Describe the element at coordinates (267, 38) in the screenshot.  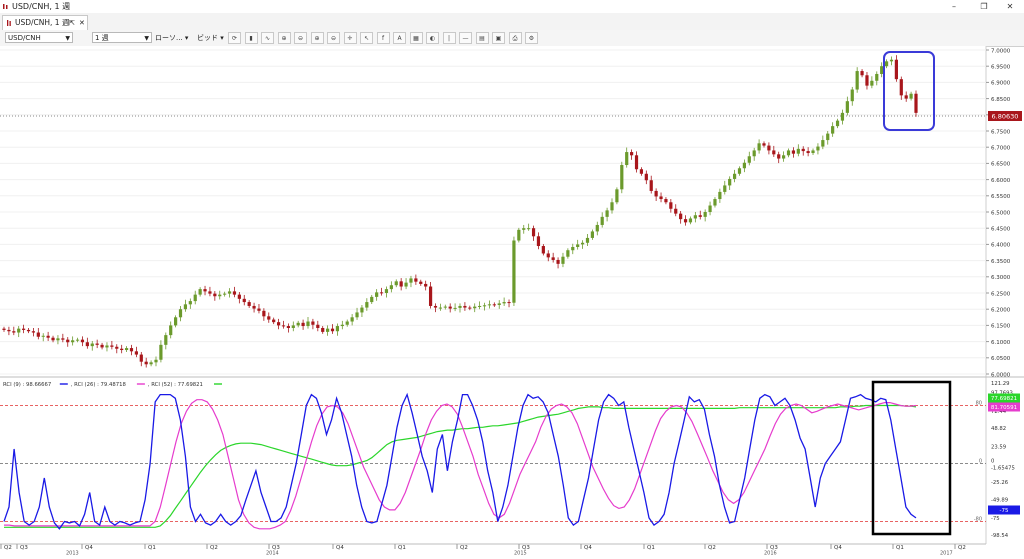
I see `line-chart-icon: ∿` at that location.